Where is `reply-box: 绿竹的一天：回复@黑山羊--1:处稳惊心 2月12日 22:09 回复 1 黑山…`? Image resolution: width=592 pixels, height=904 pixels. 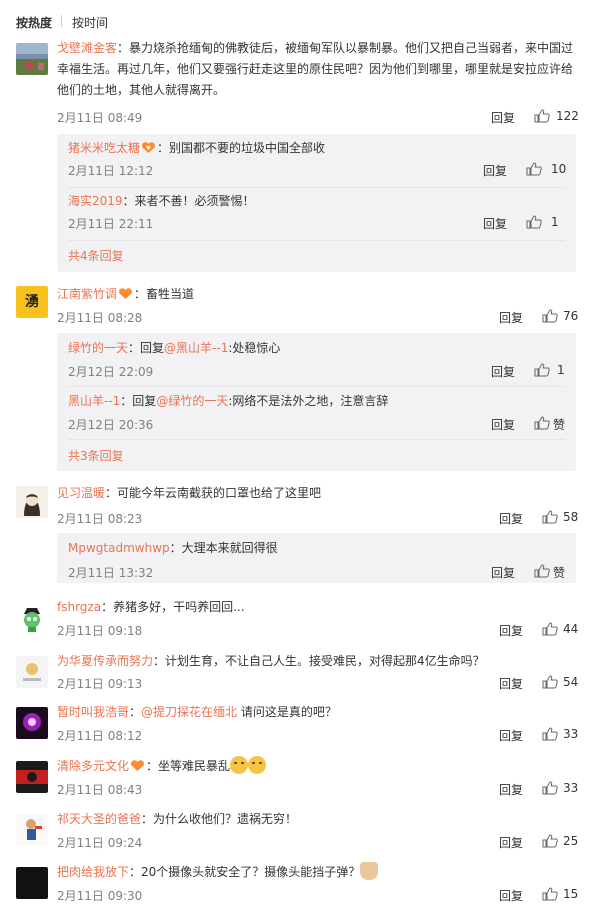 reply-box: 绿竹的一天：回复@黑山羊--1:处稳惊心 2月12日 22:09 回复 1 黑山… is located at coordinates (316, 402).